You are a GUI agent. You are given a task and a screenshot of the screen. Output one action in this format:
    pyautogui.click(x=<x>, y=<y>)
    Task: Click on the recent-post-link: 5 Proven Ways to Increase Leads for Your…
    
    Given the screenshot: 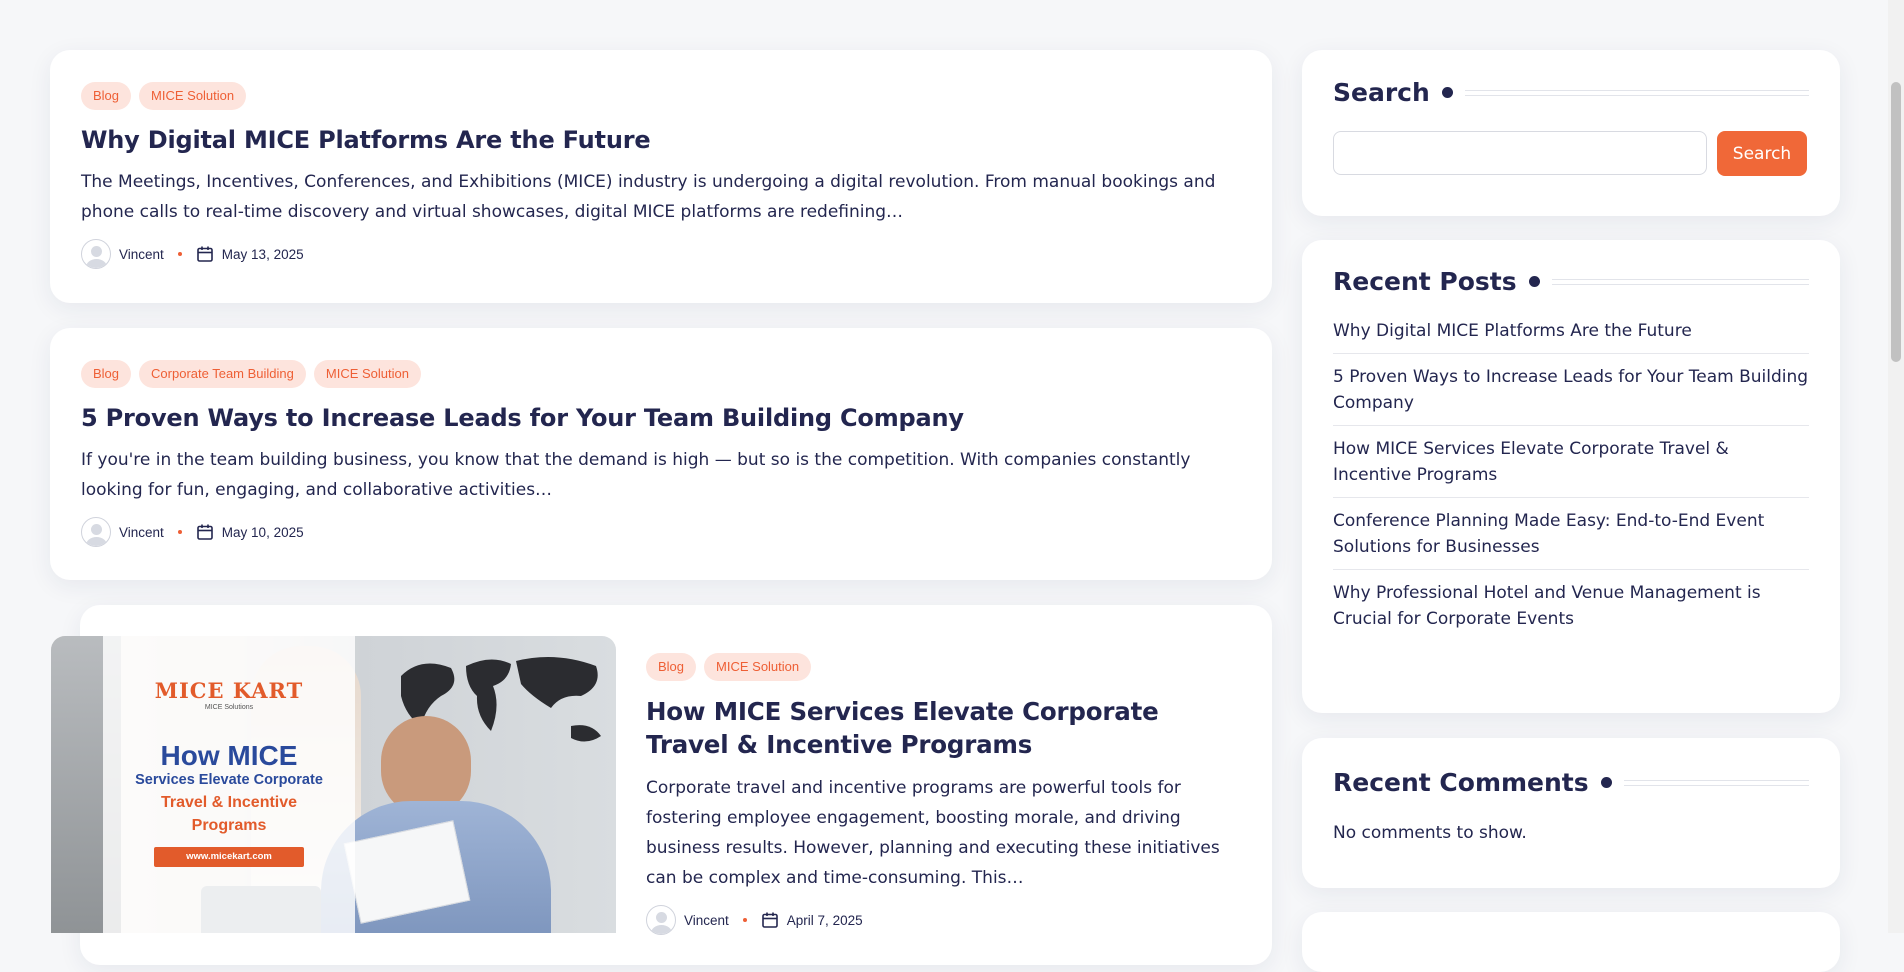 What is the action you would take?
    pyautogui.click(x=1571, y=390)
    